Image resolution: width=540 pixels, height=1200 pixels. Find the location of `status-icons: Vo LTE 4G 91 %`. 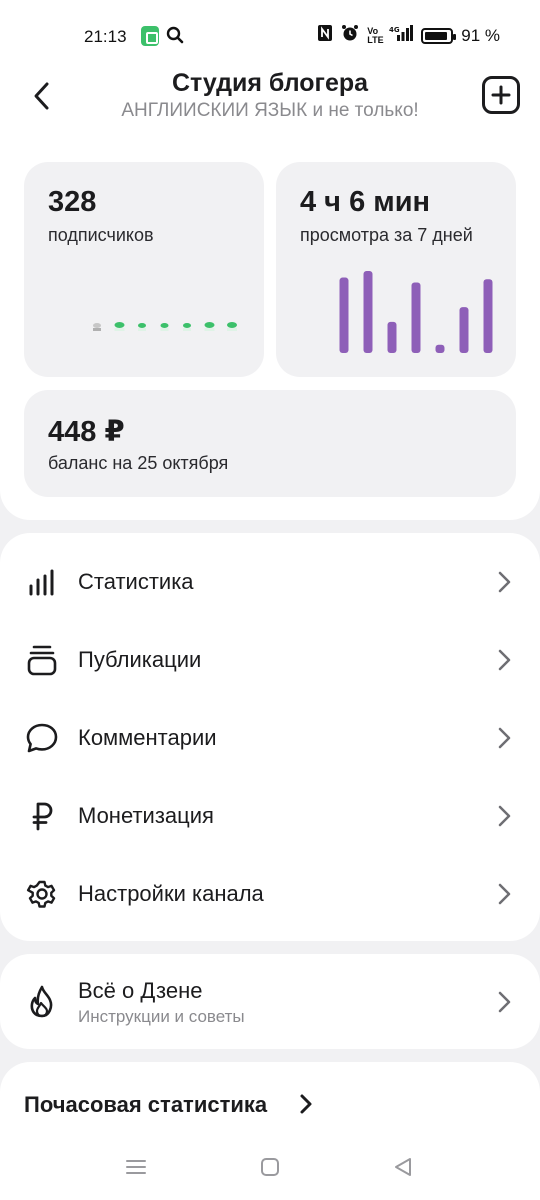

status-icons: Vo LTE 4G 91 % is located at coordinates (408, 35).